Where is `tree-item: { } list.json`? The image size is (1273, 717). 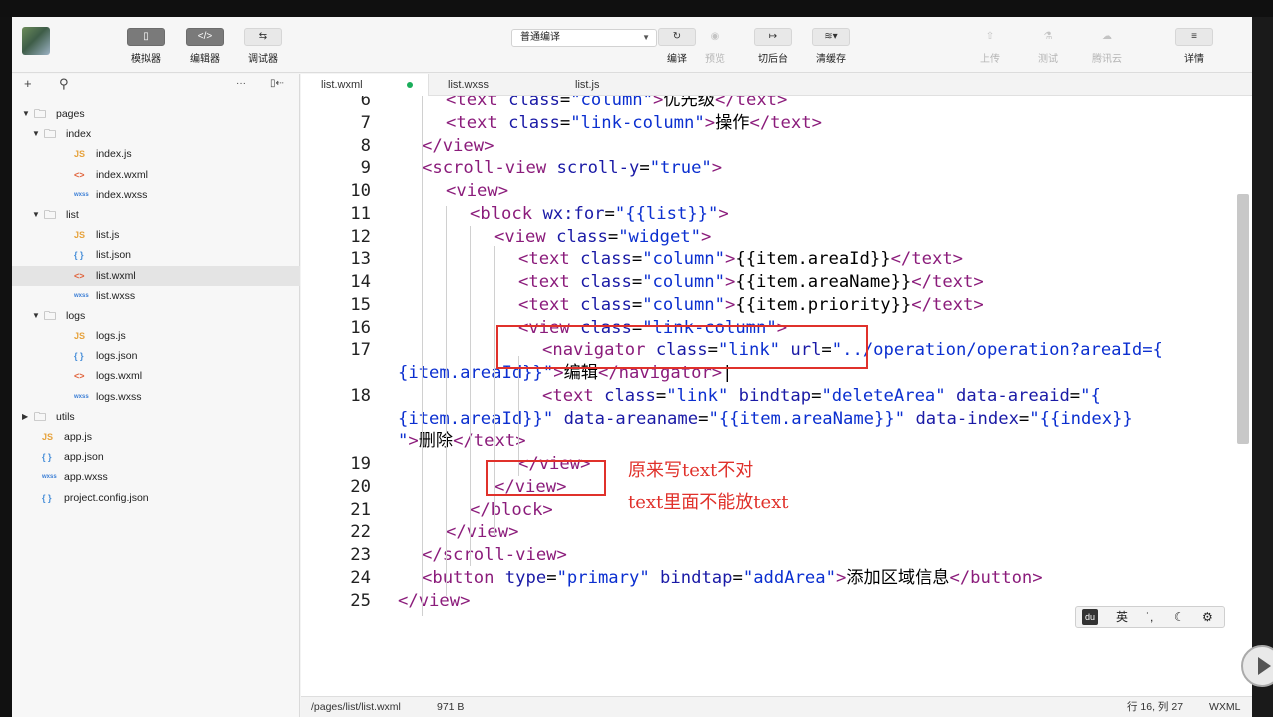 tree-item: { } list.json is located at coordinates (156, 255).